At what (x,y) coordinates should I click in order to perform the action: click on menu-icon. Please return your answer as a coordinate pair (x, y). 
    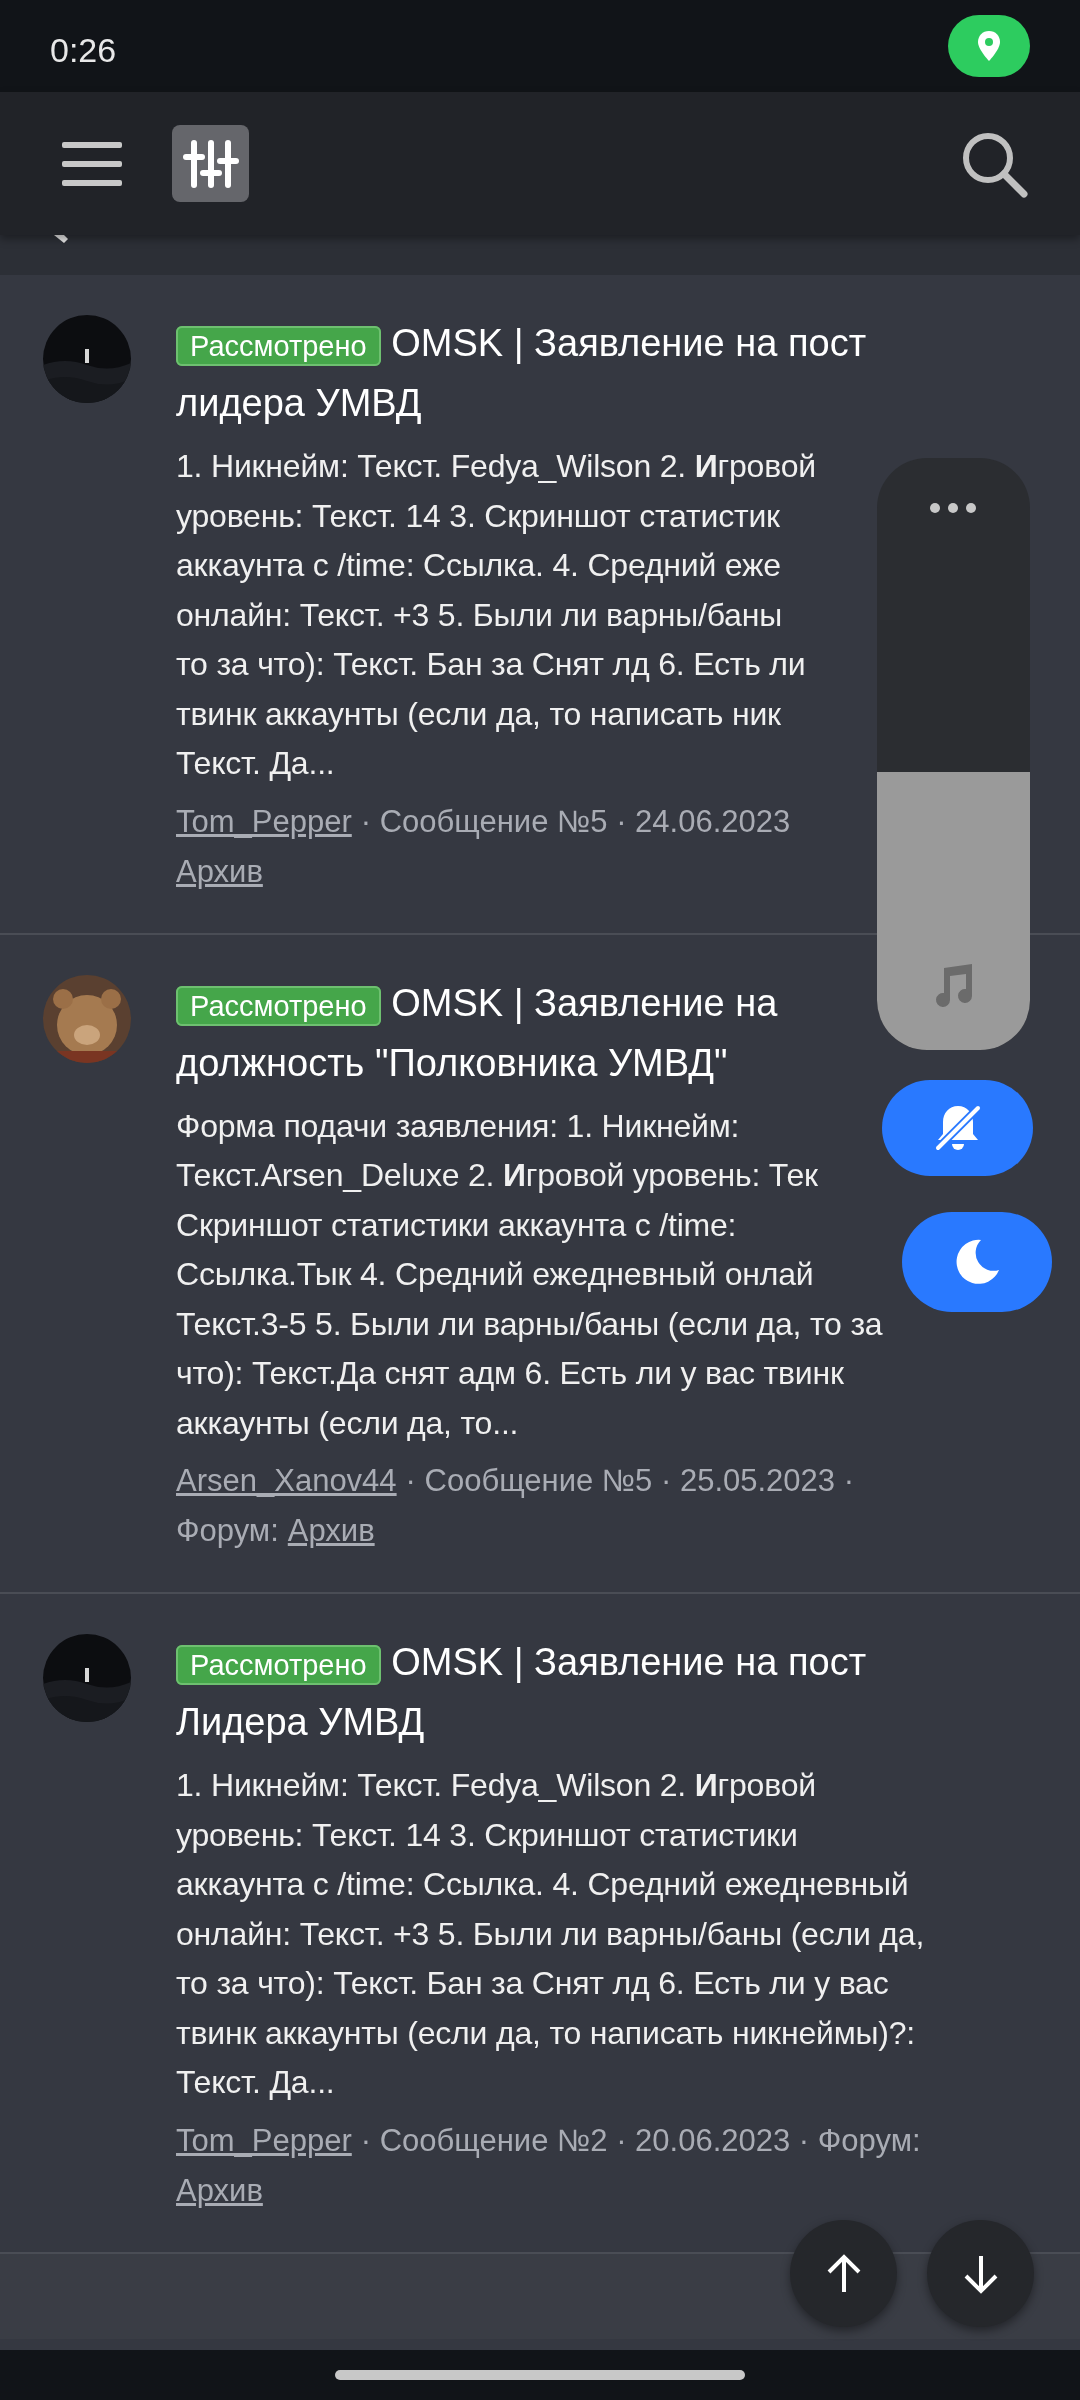
    Looking at the image, I should click on (92, 163).